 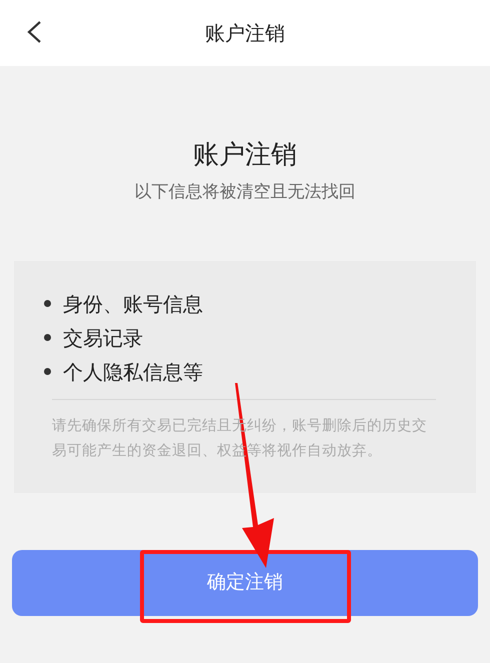 What do you see at coordinates (245, 33) in the screenshot?
I see `page-title: 账户注销` at bounding box center [245, 33].